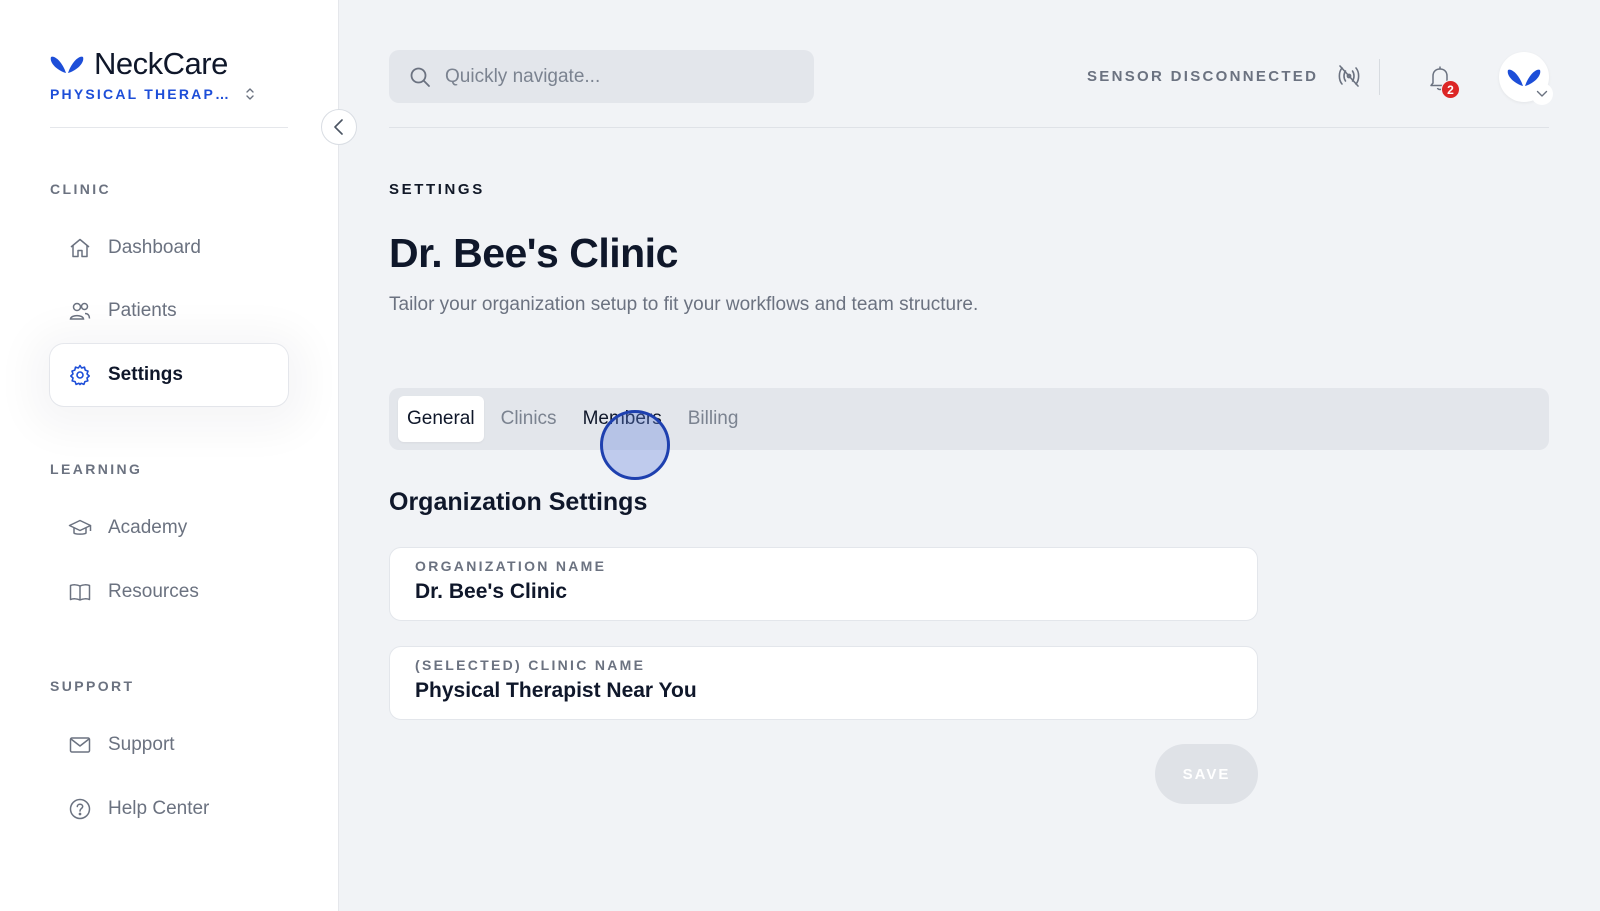 The height and width of the screenshot is (911, 1600). What do you see at coordinates (441, 419) in the screenshot?
I see `tab-general: General` at bounding box center [441, 419].